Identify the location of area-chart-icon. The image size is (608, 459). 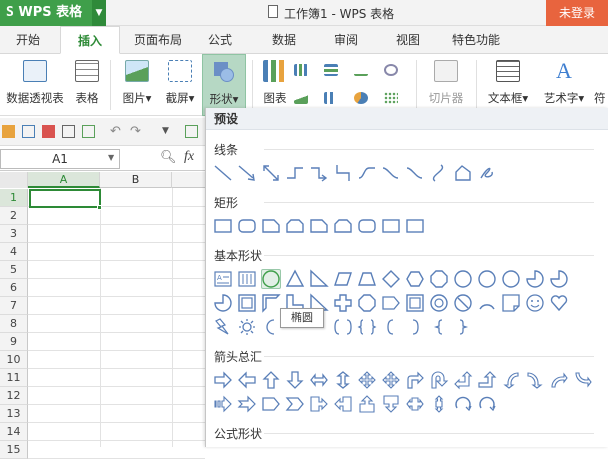
(301, 98).